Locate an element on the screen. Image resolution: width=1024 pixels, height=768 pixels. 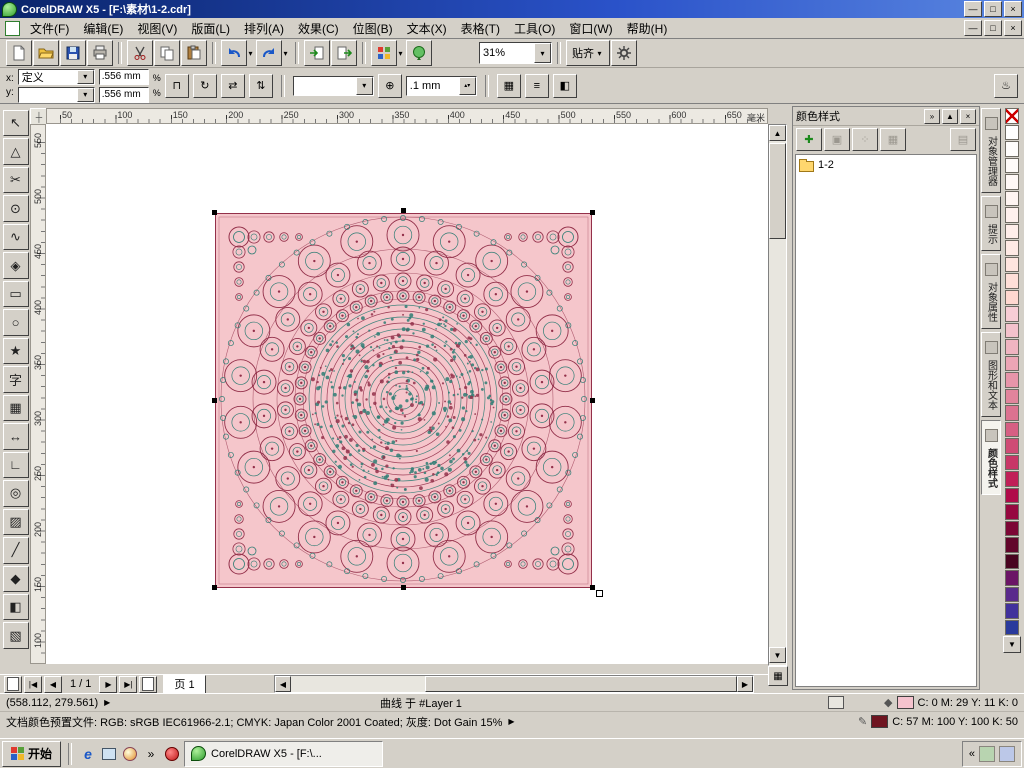
connector-tool: ∟ is located at coordinates (15, 465).